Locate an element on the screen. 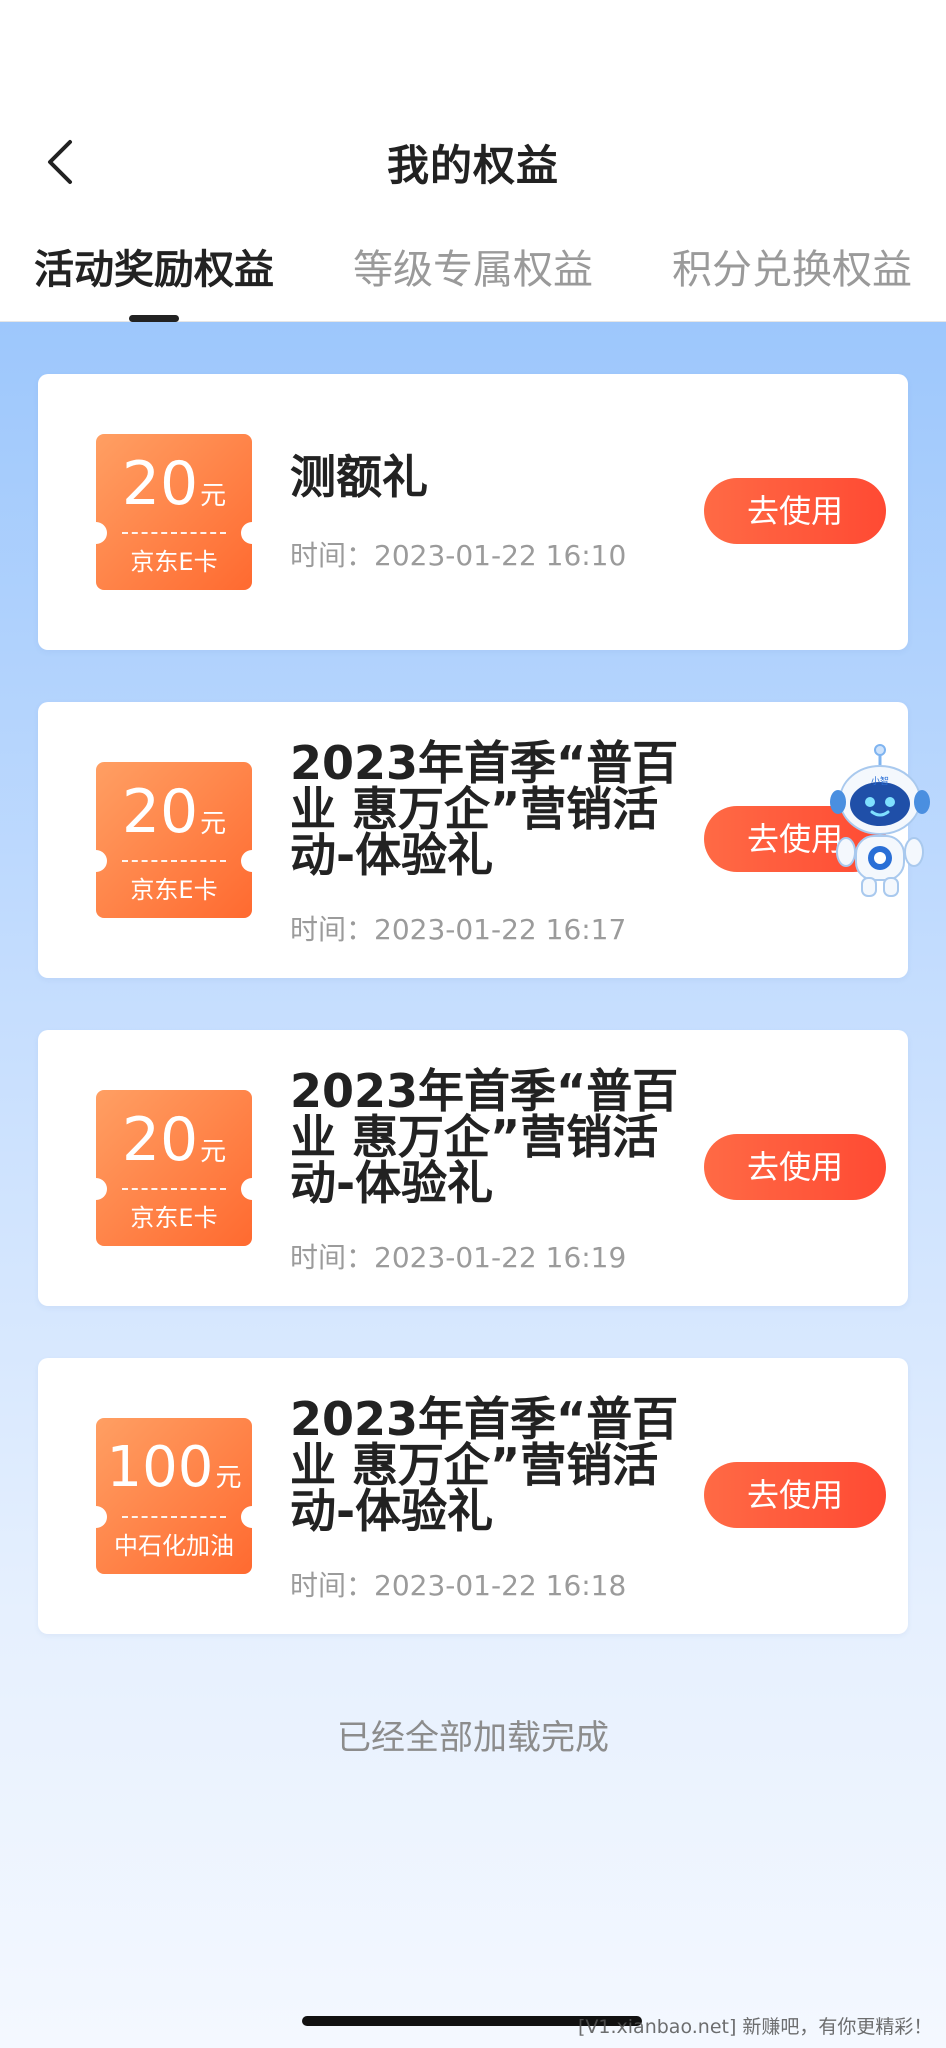  benefit-time: 时间：2023-01-22 16:18 is located at coordinates (458, 1585).